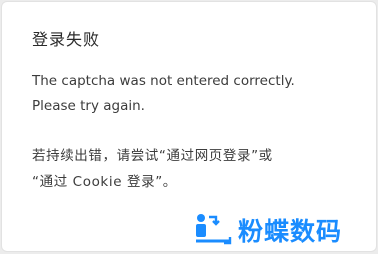  Describe the element at coordinates (290, 231) in the screenshot. I see `watermark-text: 粉蝶数码` at that location.